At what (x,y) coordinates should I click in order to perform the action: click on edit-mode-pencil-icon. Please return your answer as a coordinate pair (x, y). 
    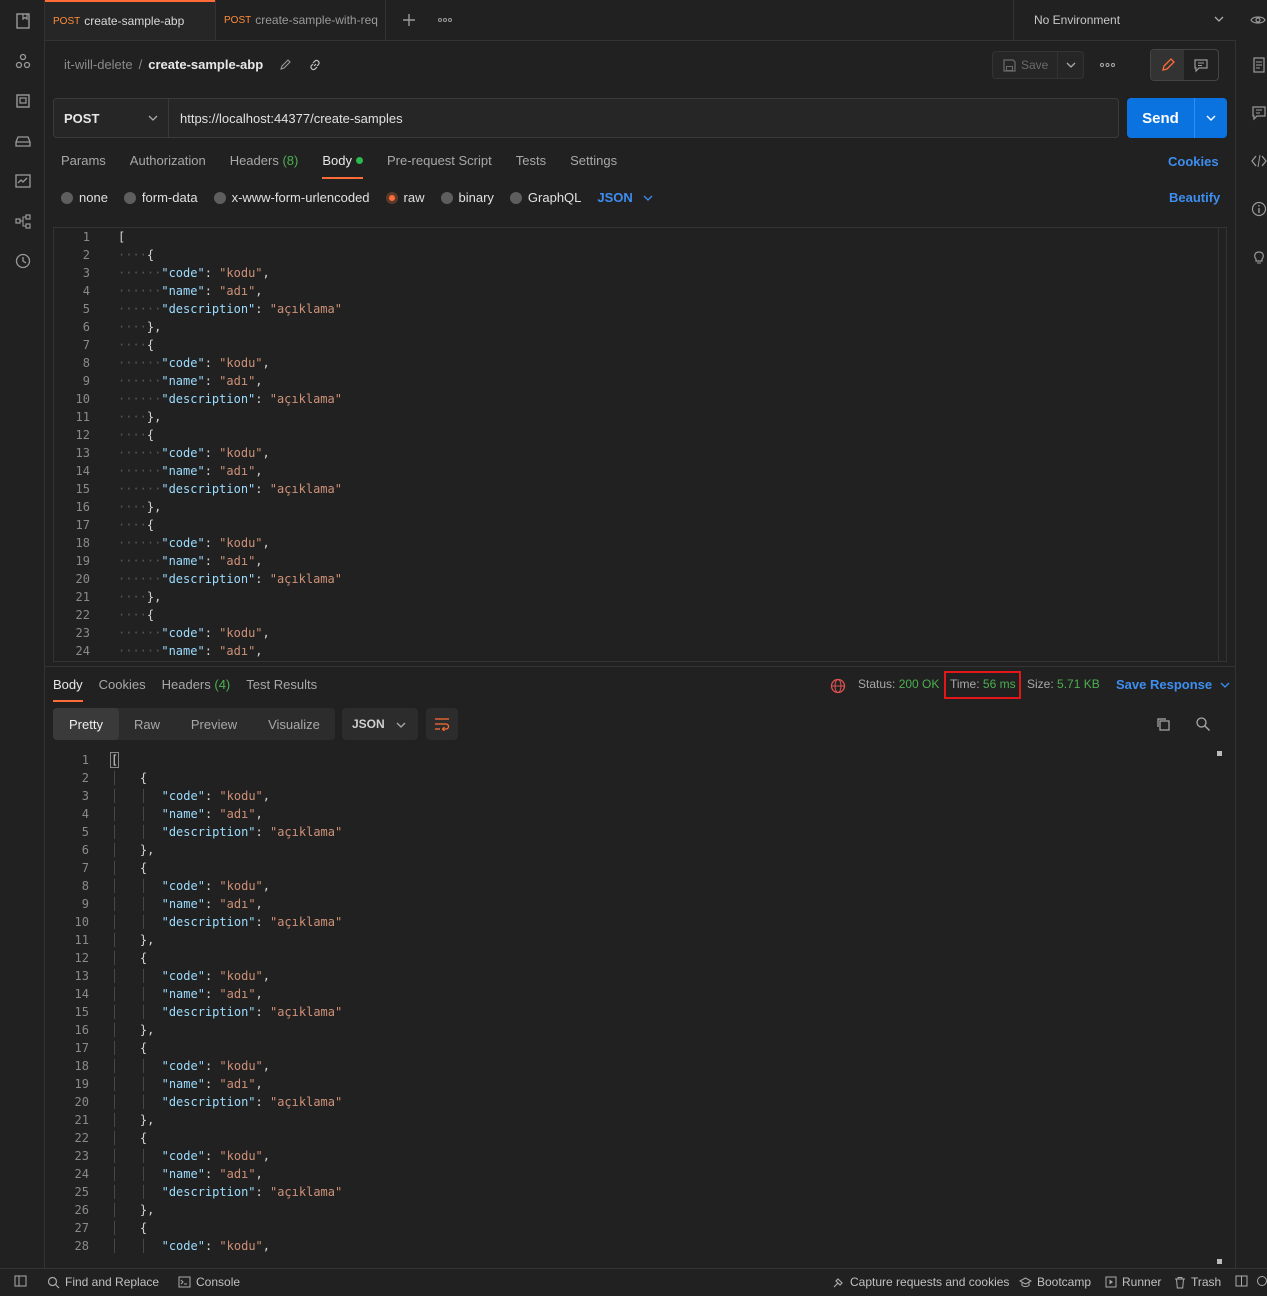
    Looking at the image, I should click on (1167, 65).